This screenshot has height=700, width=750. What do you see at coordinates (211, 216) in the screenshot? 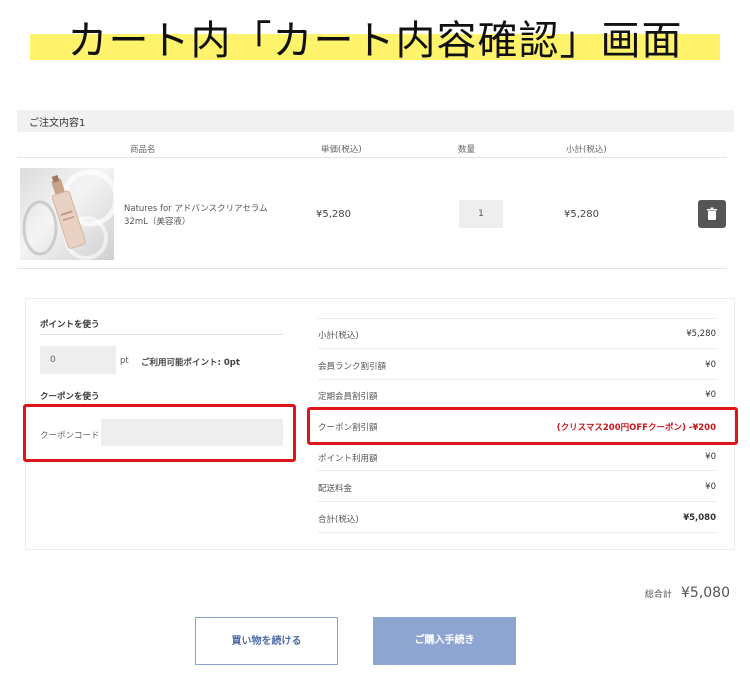
I see `product-name: Natures for アドバンスクリアセラム 32mL（美容液）` at bounding box center [211, 216].